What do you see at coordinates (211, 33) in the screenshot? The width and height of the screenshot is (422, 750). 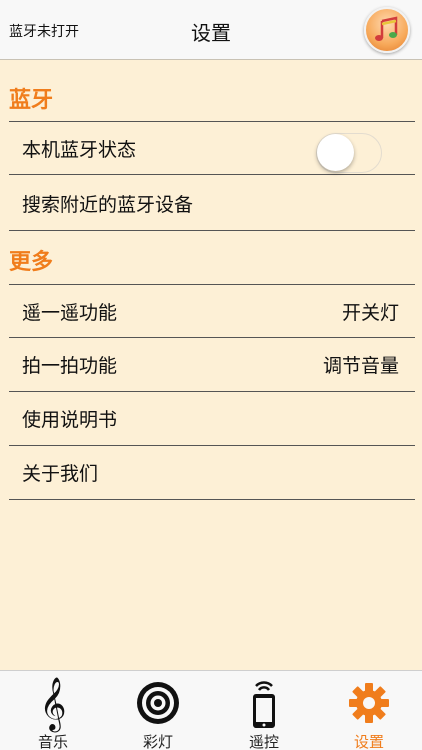 I see `page-title: 设置` at bounding box center [211, 33].